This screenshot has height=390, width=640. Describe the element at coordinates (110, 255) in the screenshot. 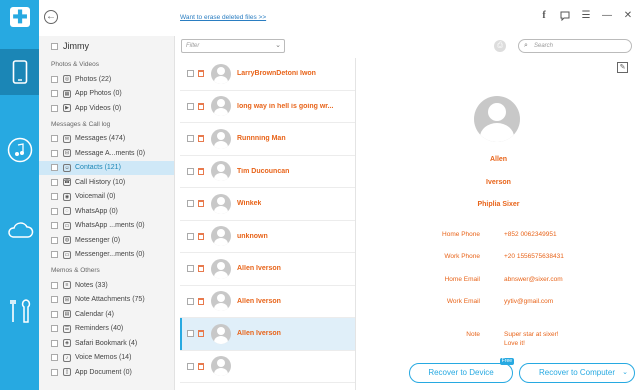

I see `sidebar-item-label: Messenger...ments (0)` at that location.